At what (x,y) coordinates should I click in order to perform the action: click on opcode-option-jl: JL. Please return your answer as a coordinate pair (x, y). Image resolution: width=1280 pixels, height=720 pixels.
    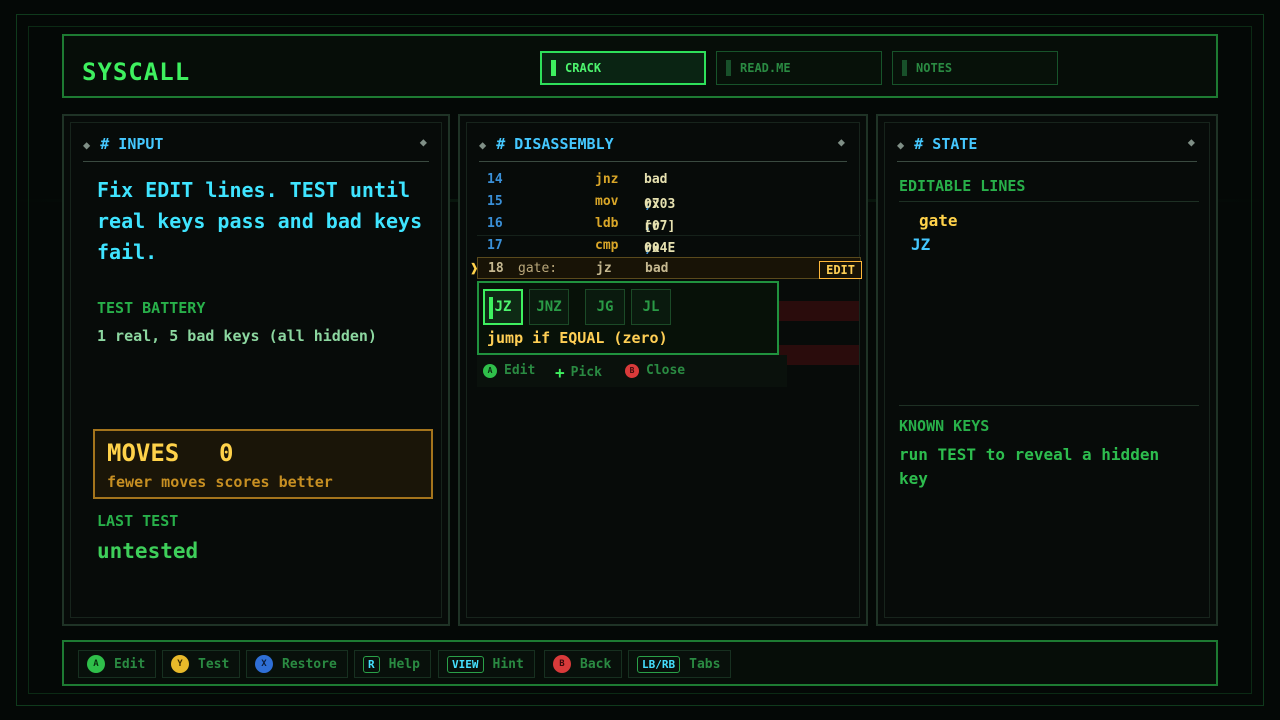
    Looking at the image, I should click on (651, 307).